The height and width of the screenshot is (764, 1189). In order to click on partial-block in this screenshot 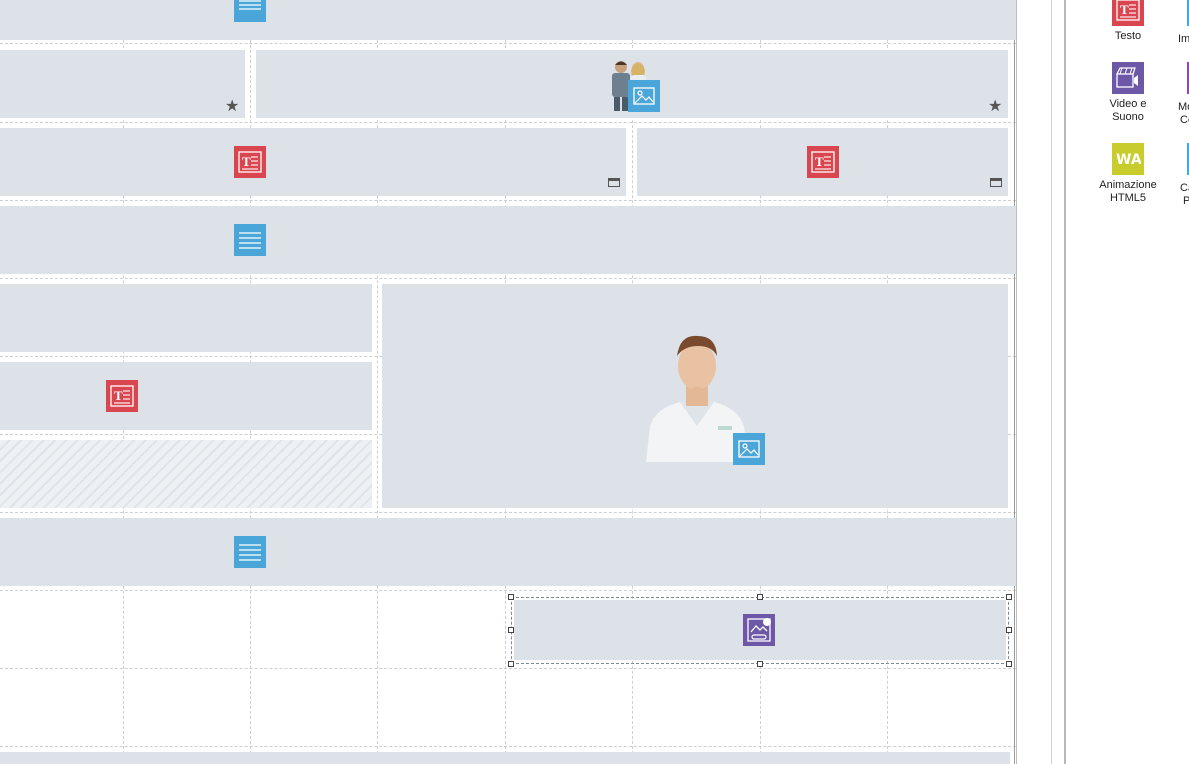, I will do `click(505, 758)`.